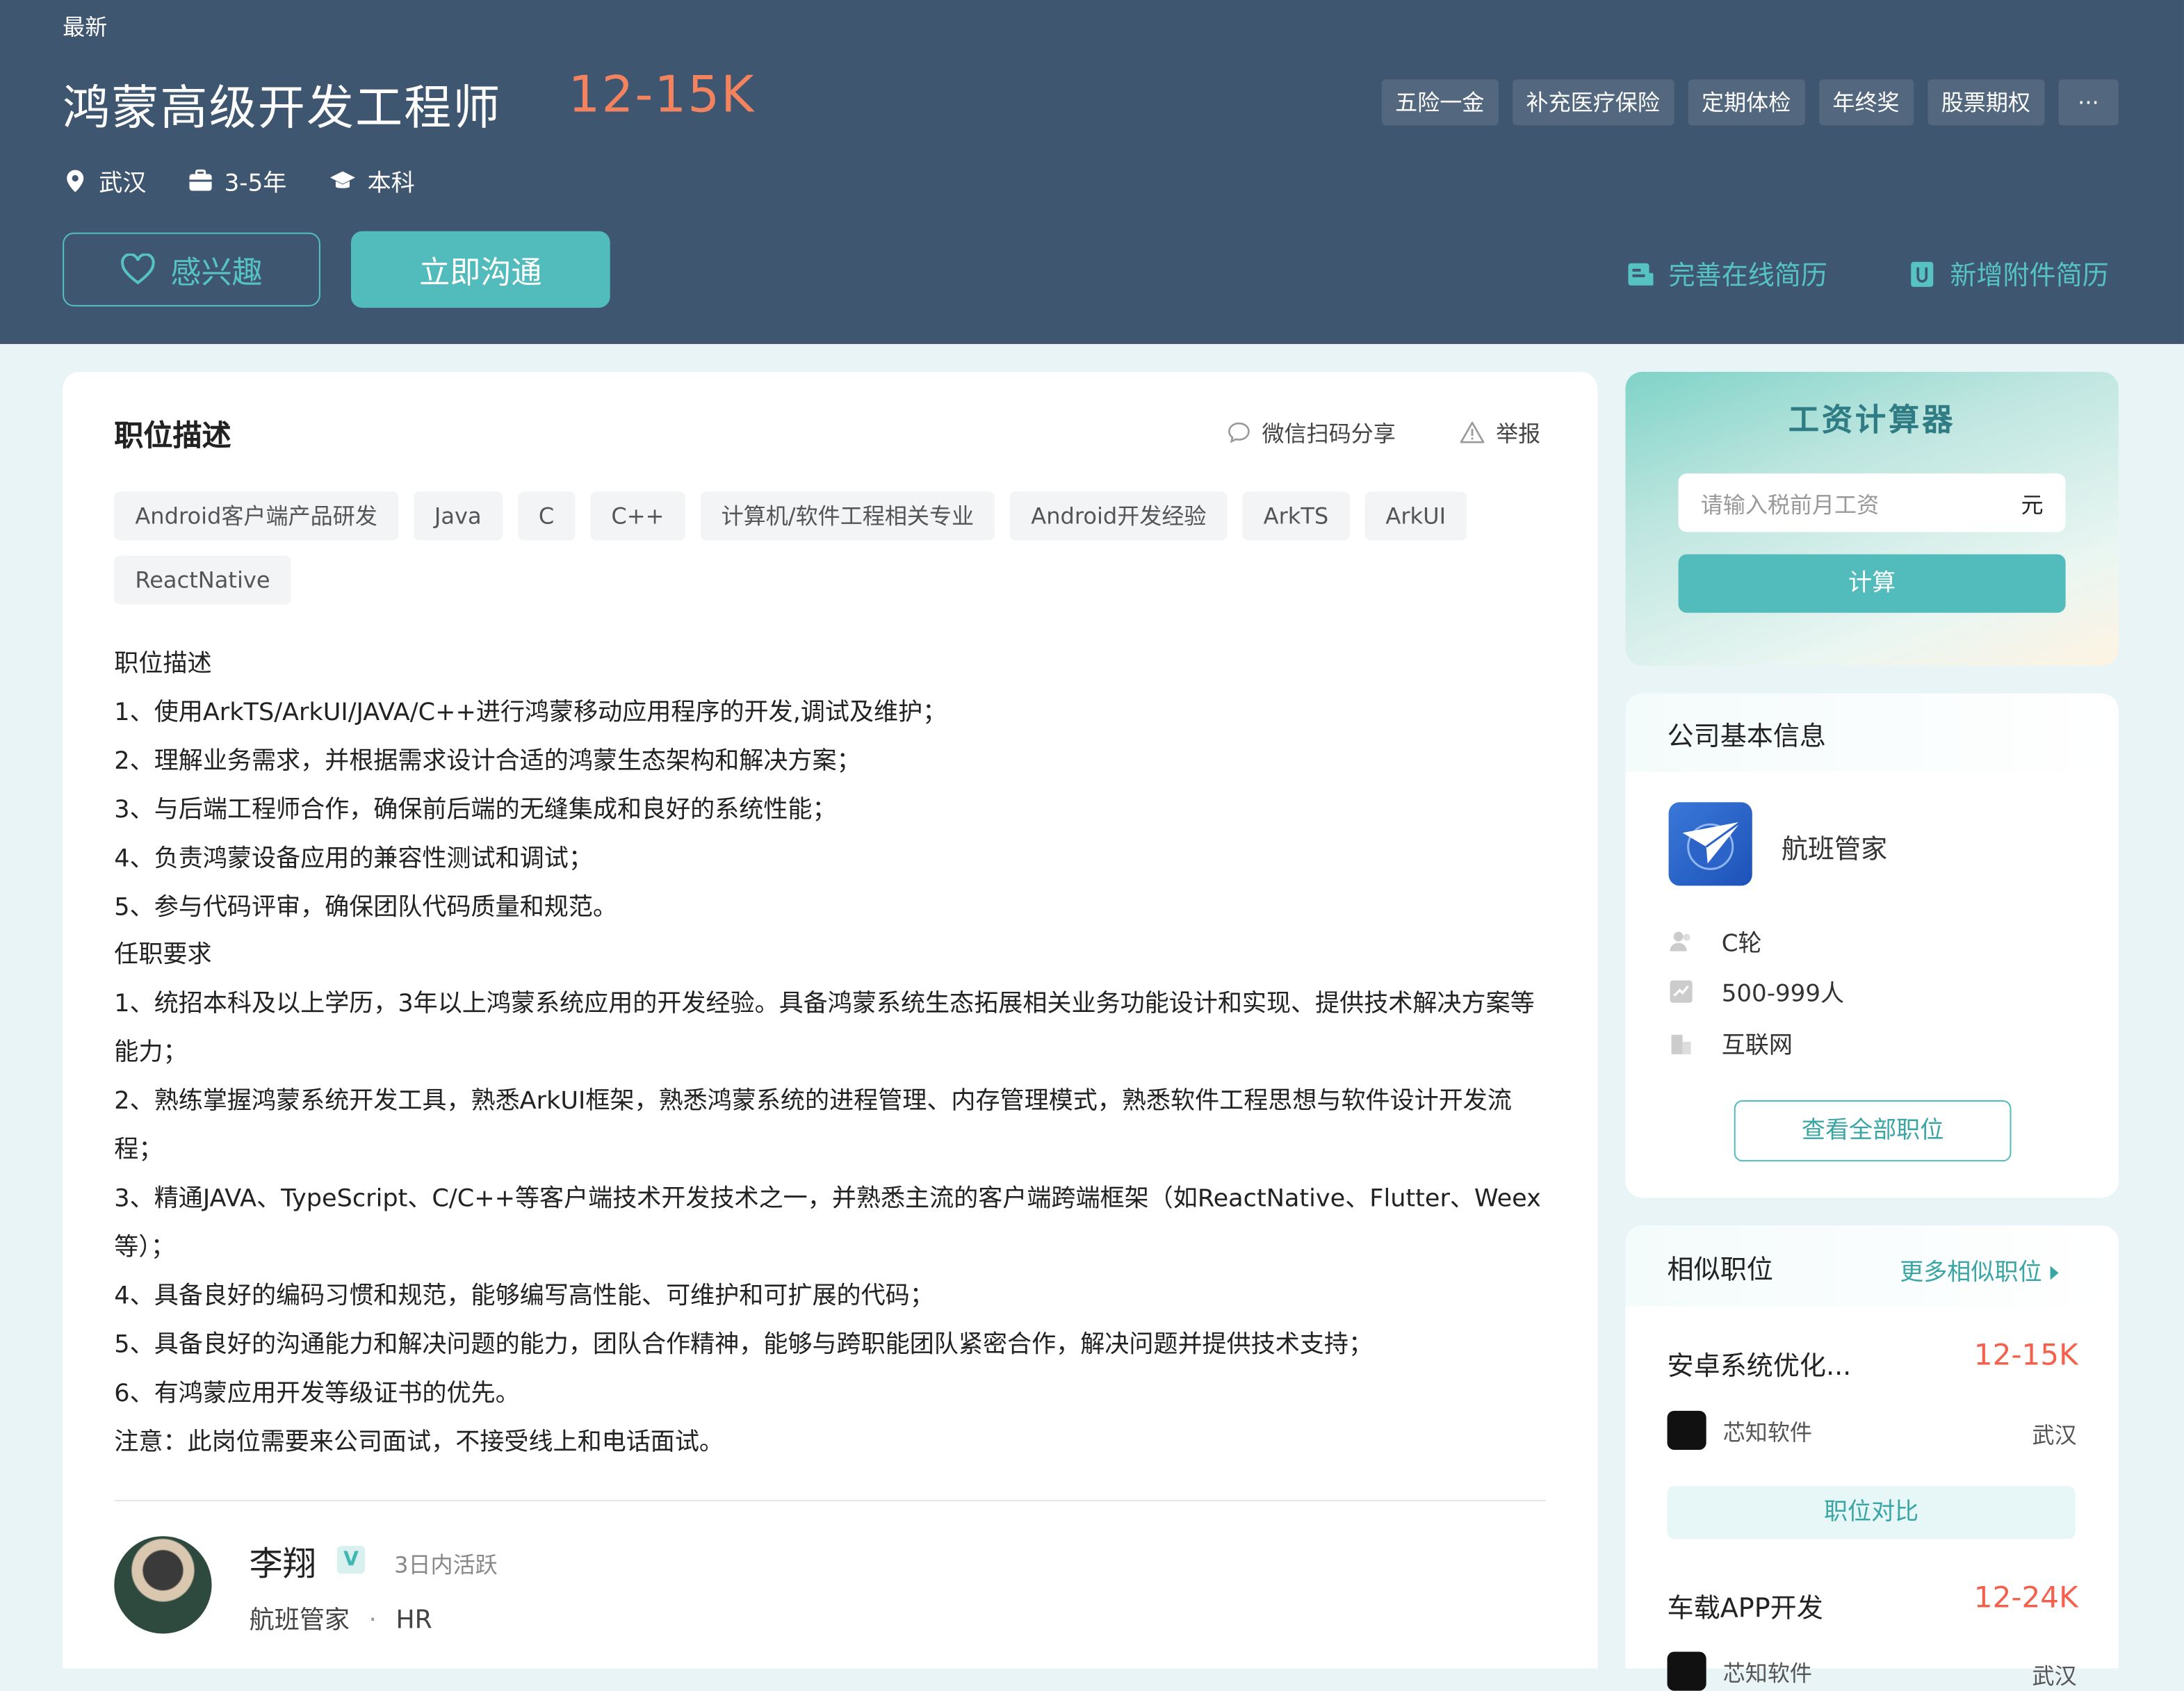  What do you see at coordinates (1747, 737) in the screenshot?
I see `company-info-title: 公司基本信息` at bounding box center [1747, 737].